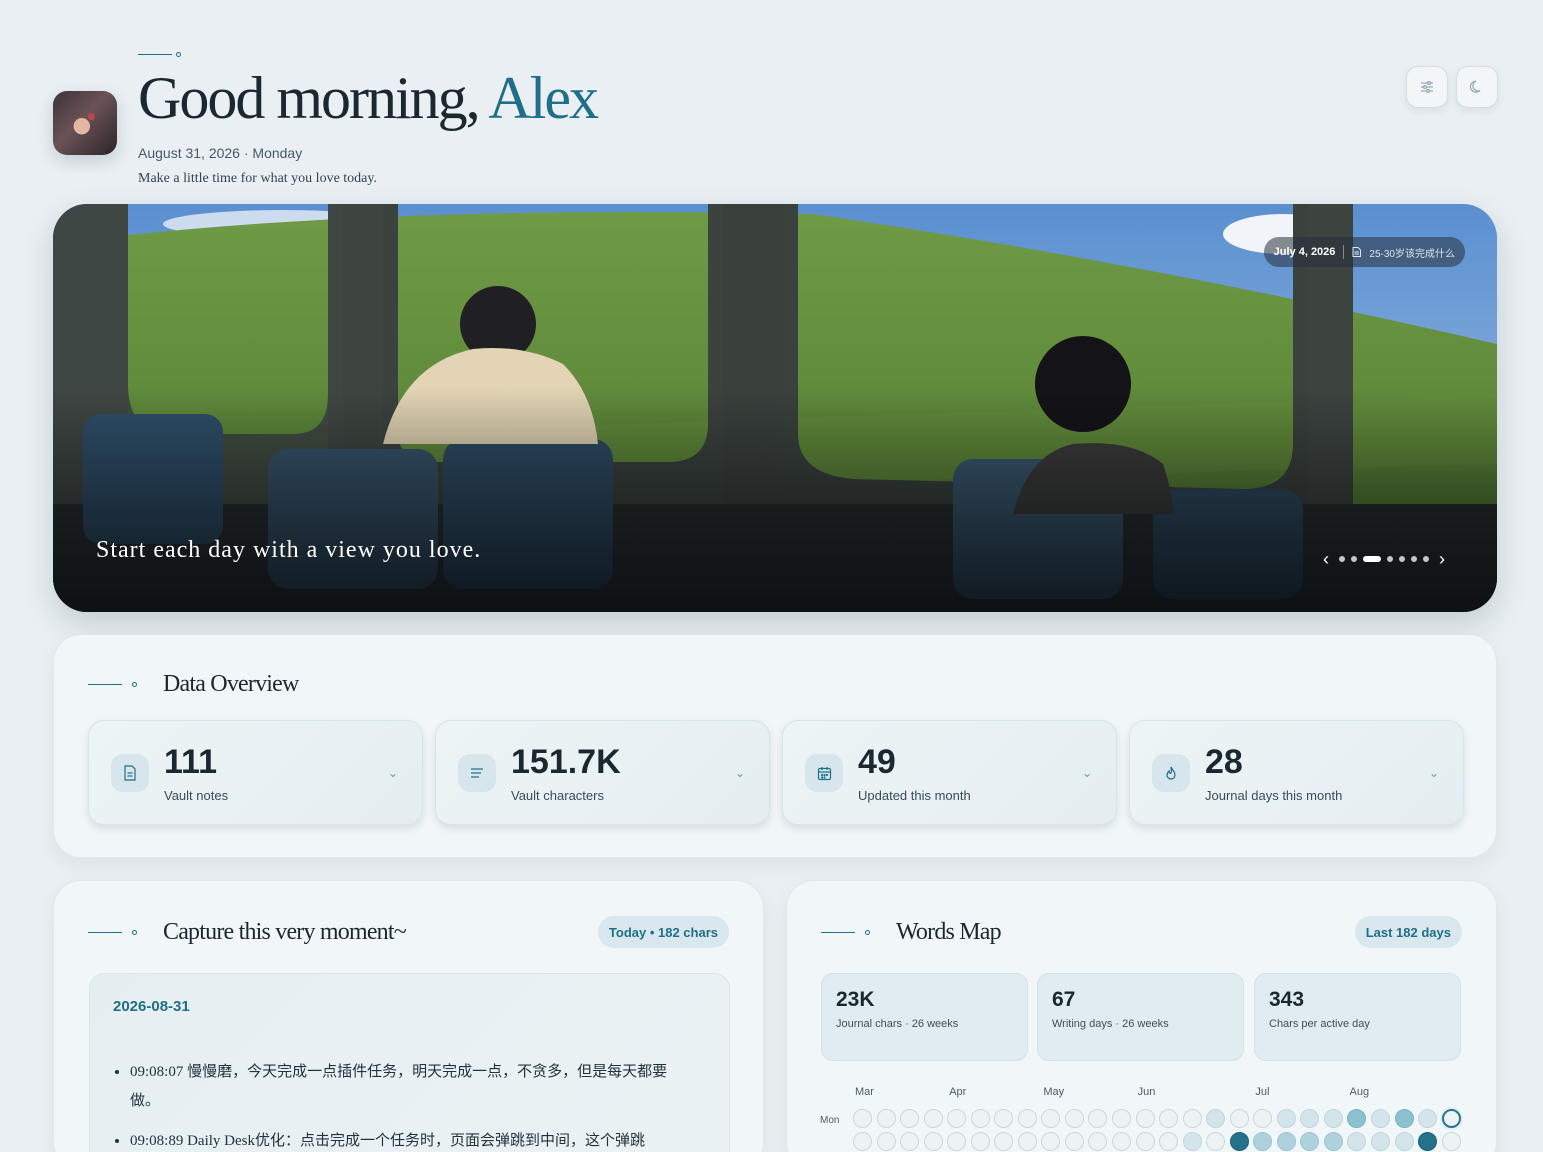 This screenshot has width=1543, height=1152. I want to click on previous-slide-button: ‹, so click(1326, 559).